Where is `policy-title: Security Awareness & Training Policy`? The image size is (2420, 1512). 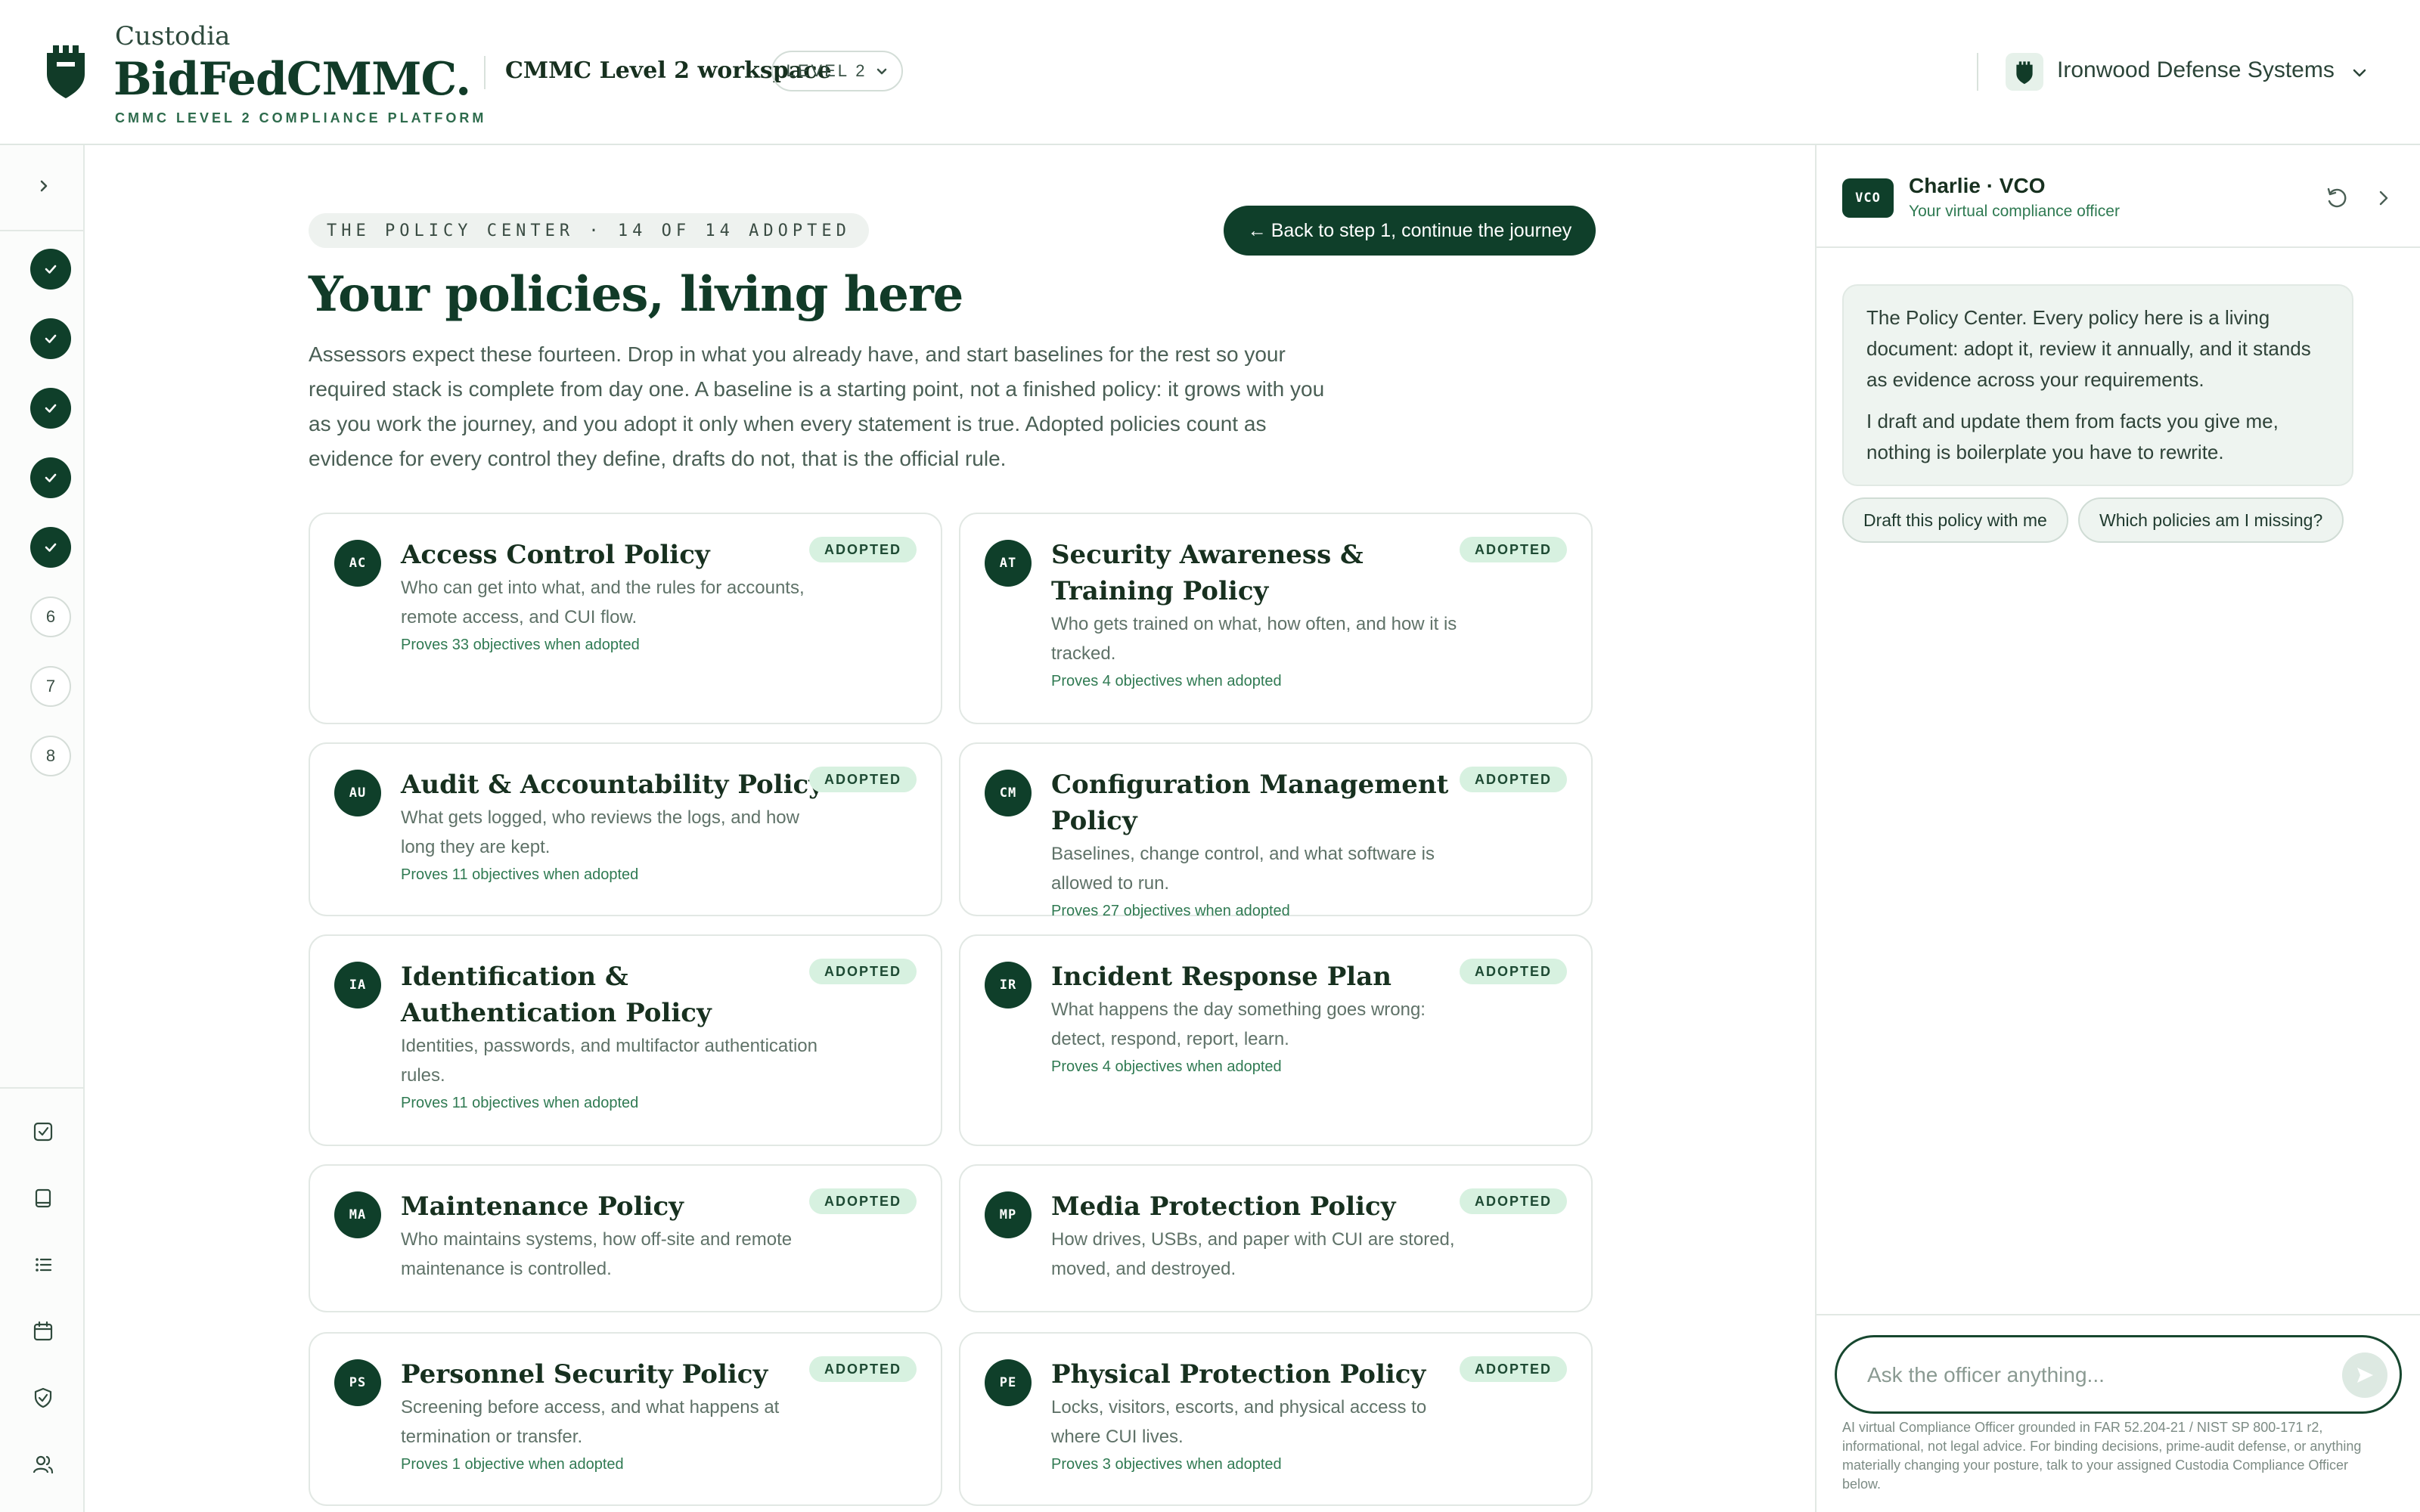 policy-title: Security Awareness & Training Policy is located at coordinates (1207, 573).